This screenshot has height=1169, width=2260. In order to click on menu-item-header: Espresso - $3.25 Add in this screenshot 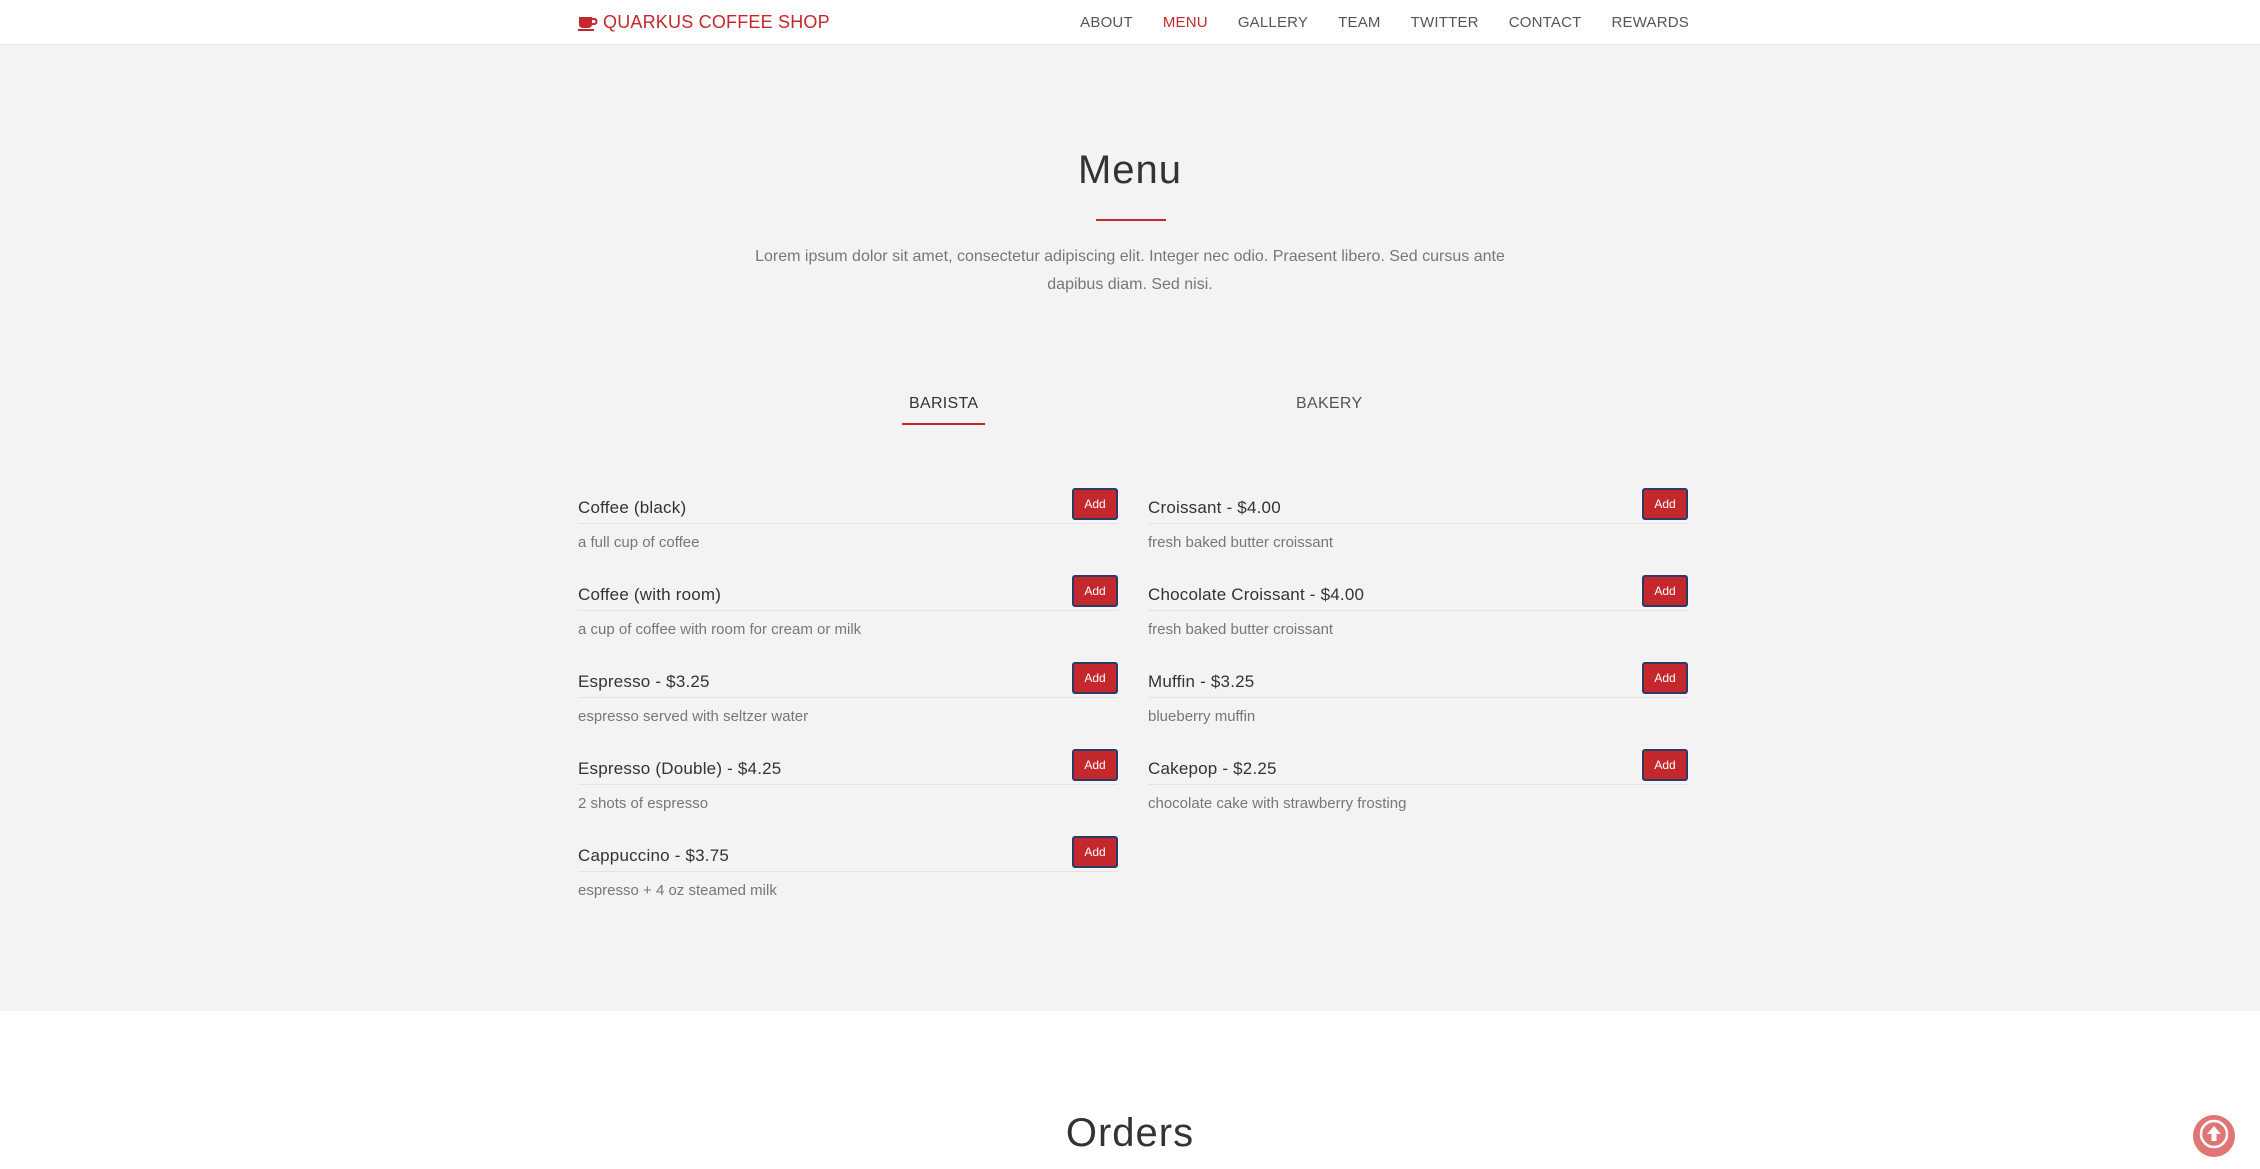, I will do `click(848, 674)`.